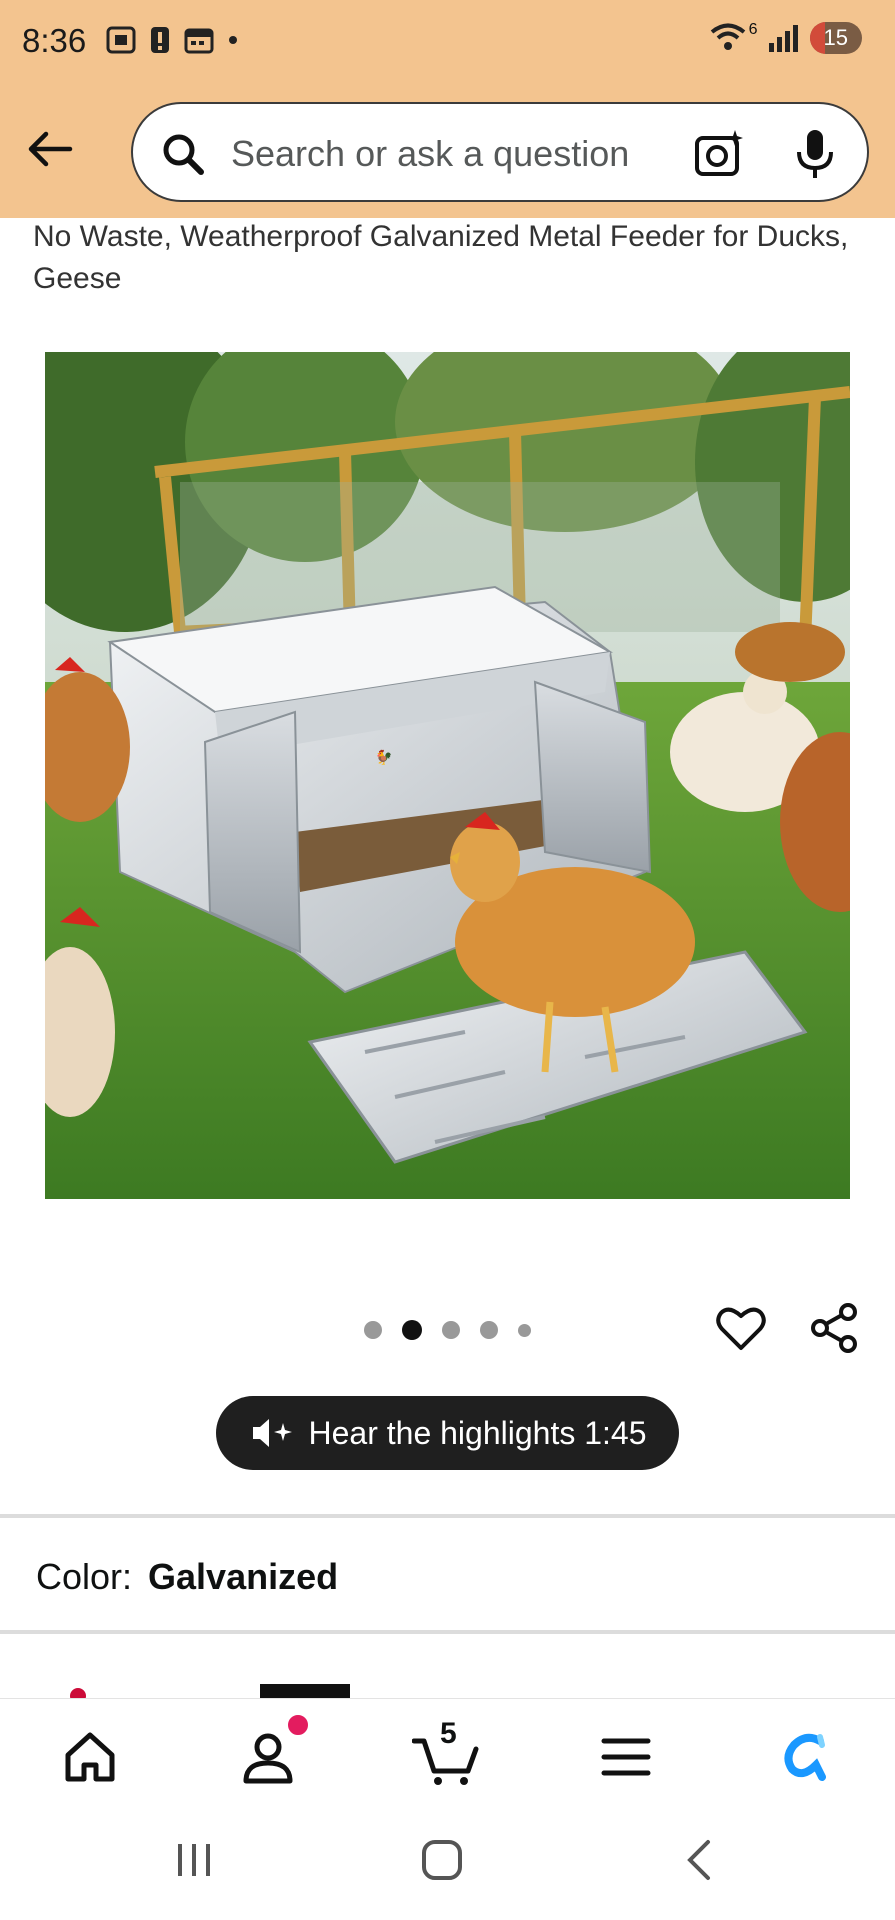  Describe the element at coordinates (806, 1757) in the screenshot. I see `rufus-assistant-icon` at that location.